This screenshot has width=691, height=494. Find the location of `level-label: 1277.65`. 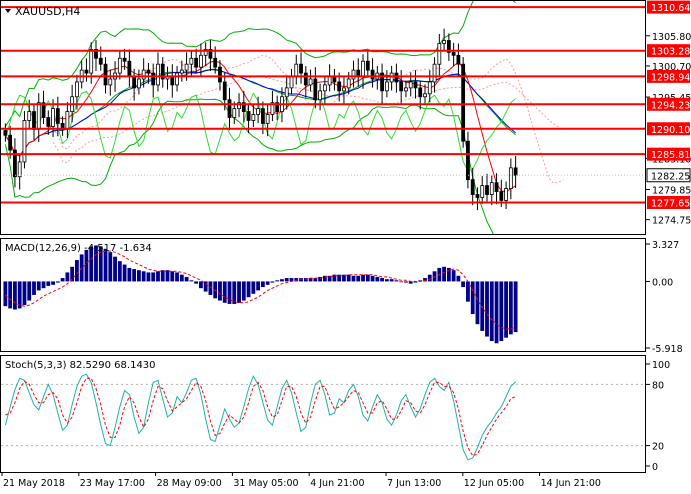

level-label: 1277.65 is located at coordinates (670, 203).